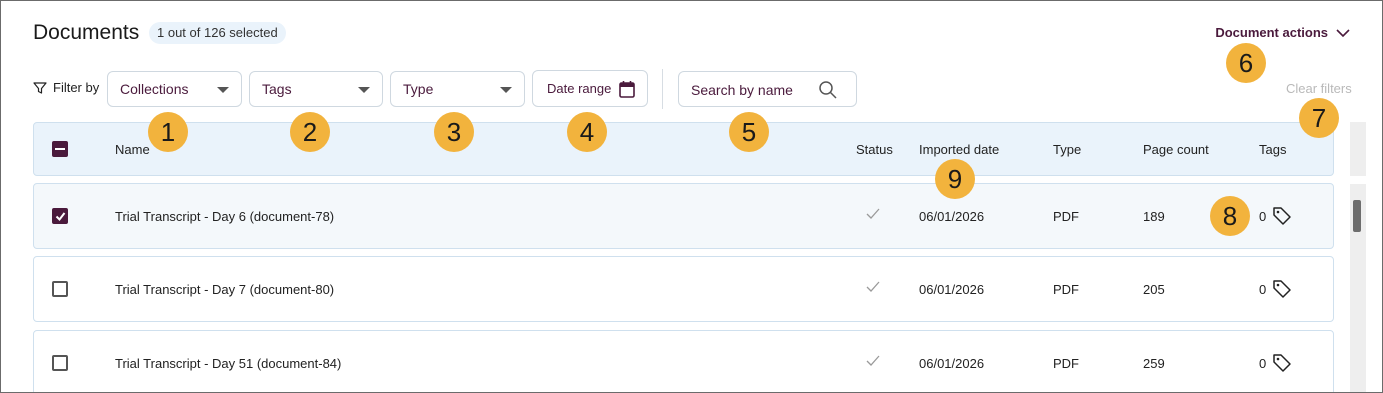 This screenshot has height=393, width=1383. What do you see at coordinates (228, 363) in the screenshot?
I see `document-name: Trial Transcript - Day 51 (document-84)` at bounding box center [228, 363].